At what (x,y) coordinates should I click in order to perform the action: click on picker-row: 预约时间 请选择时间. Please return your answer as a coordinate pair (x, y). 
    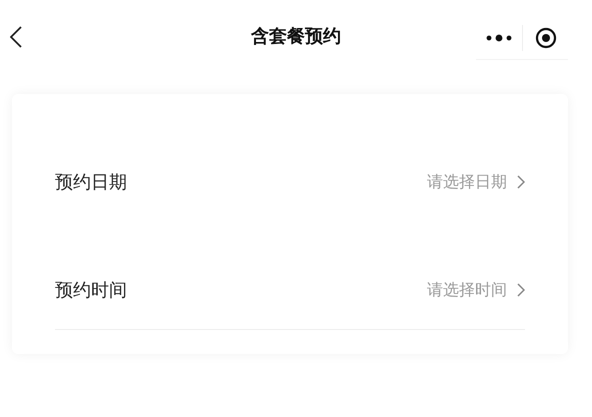
    Looking at the image, I should click on (290, 290).